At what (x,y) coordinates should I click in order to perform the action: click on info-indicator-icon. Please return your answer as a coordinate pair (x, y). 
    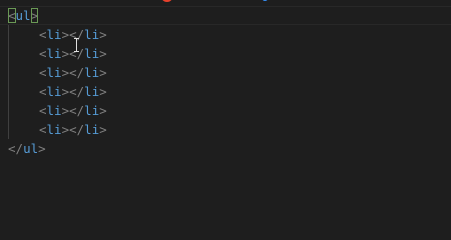
    Looking at the image, I should click on (265, 0).